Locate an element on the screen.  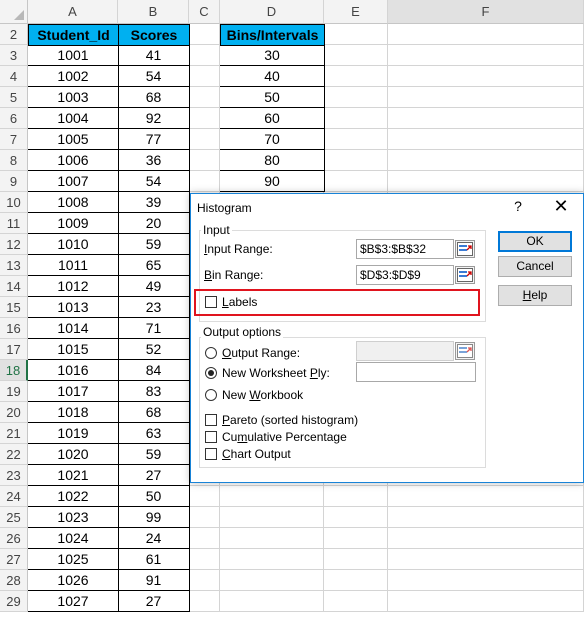
input-range-collapse-icon is located at coordinates (465, 249).